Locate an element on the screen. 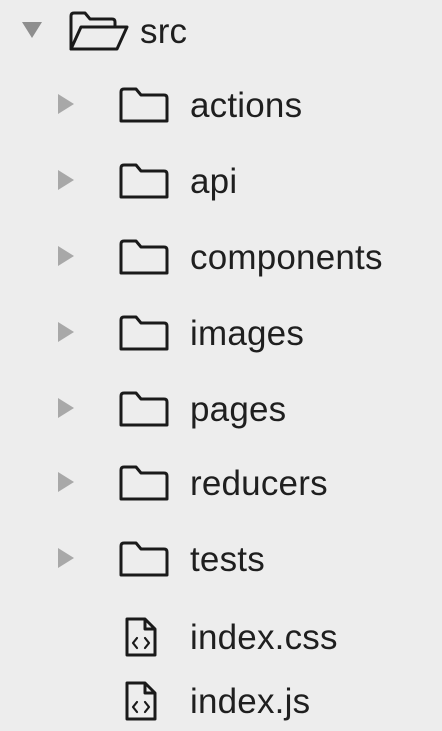  tree-item-pages: pages is located at coordinates (221, 412).